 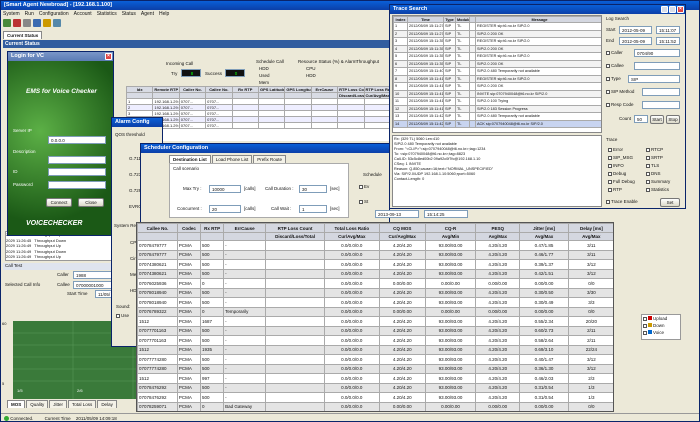 What do you see at coordinates (661, 92) in the screenshot?
I see `sip-method-select` at bounding box center [661, 92].